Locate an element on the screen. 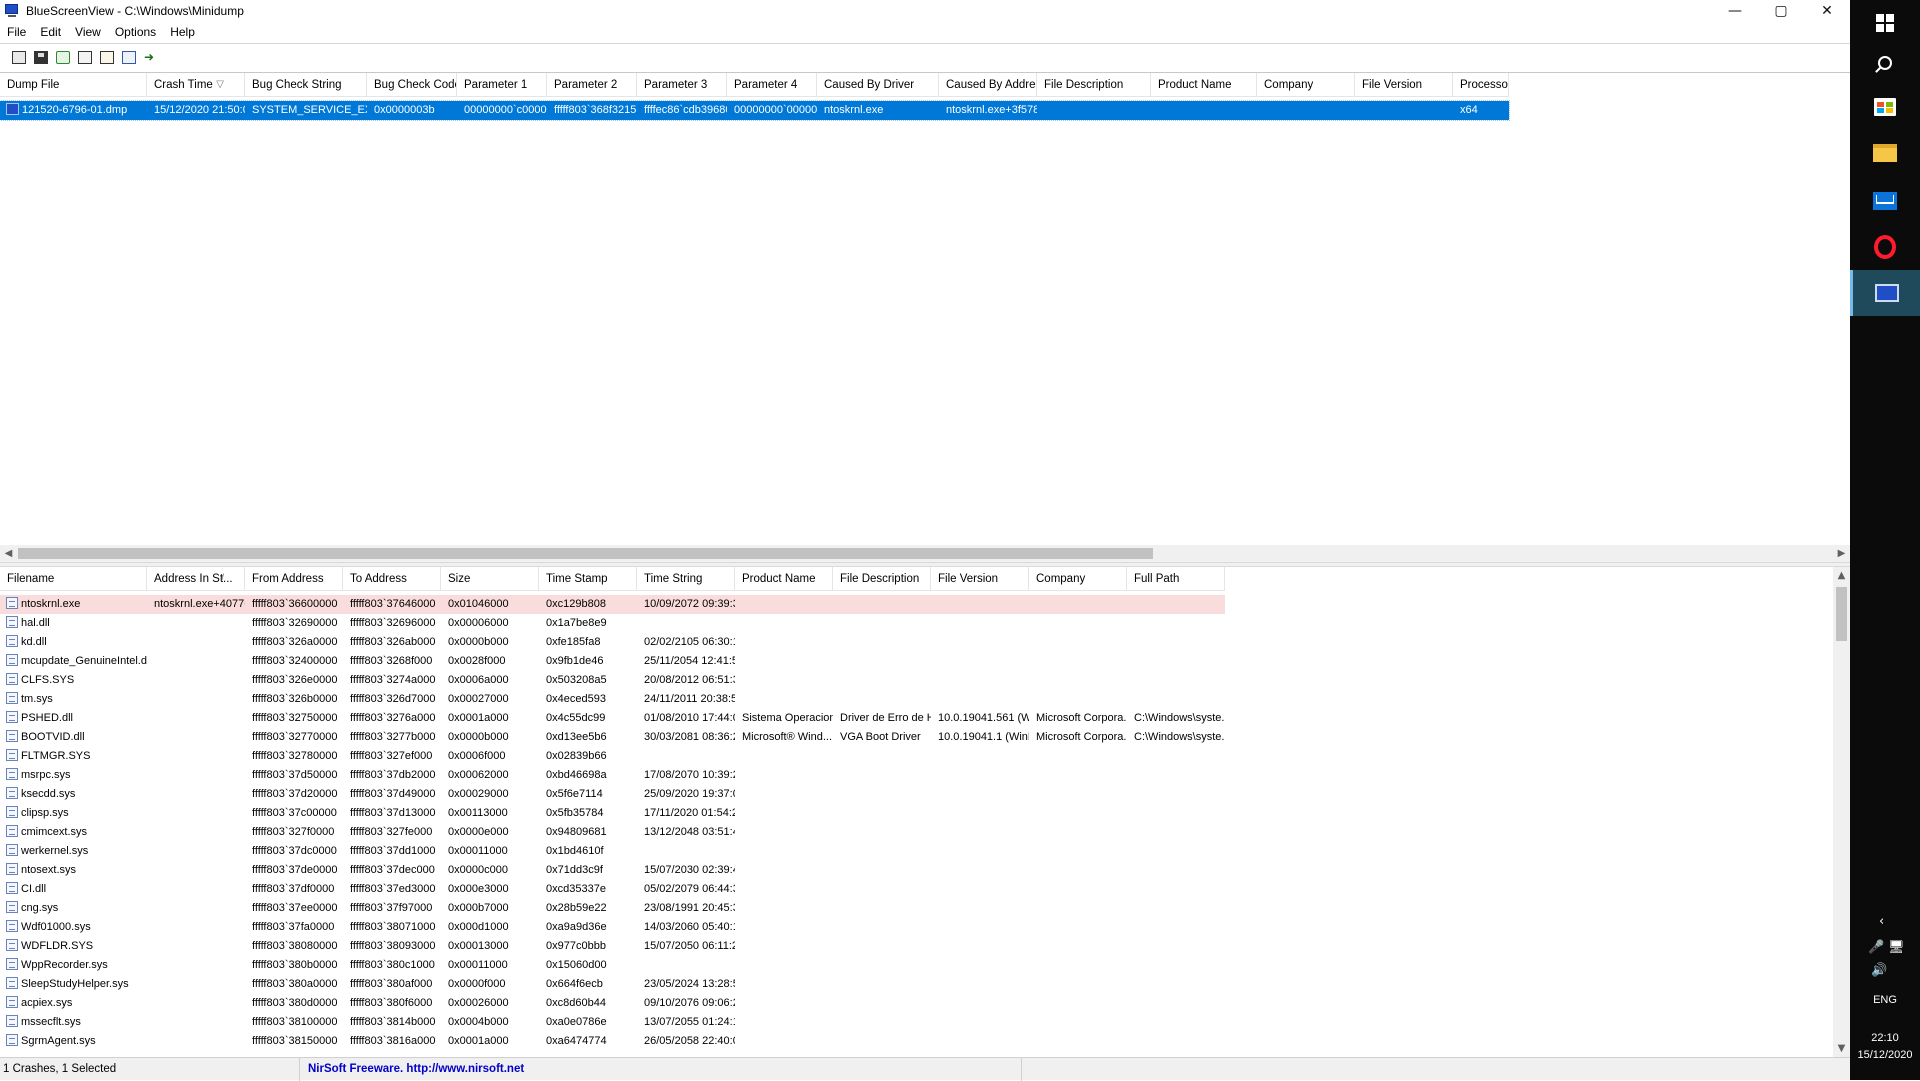  volume-icon: 🔊 is located at coordinates (1879, 970).